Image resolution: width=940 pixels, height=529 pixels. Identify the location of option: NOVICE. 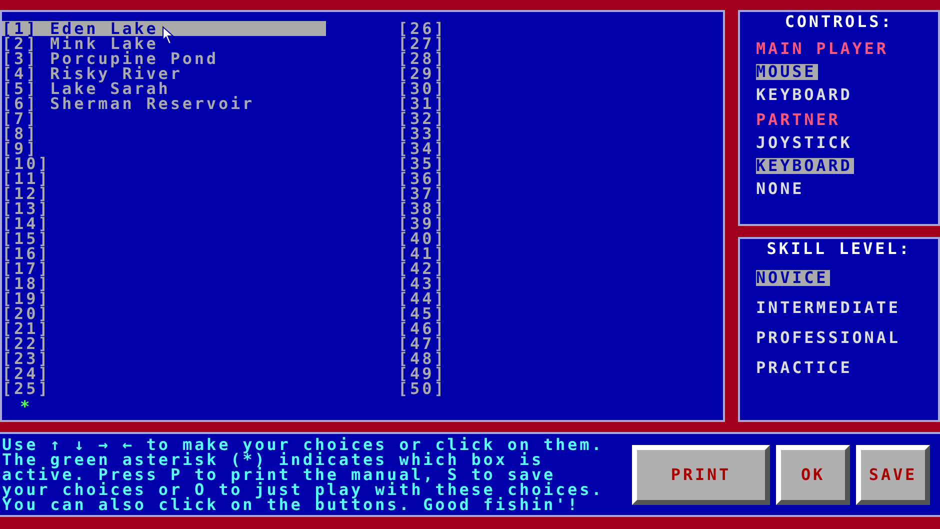
(793, 278).